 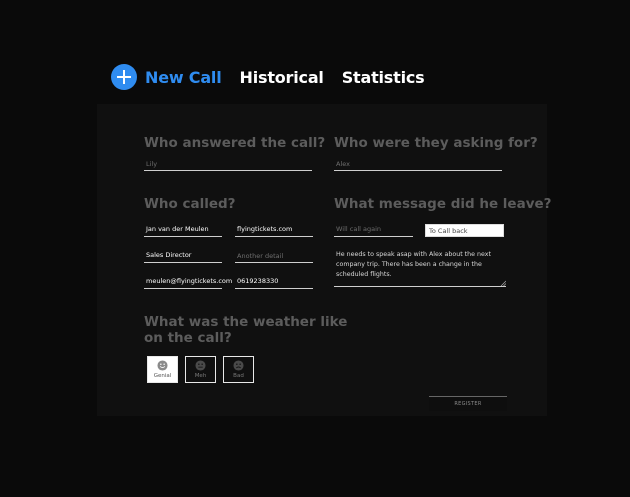 What do you see at coordinates (188, 283) in the screenshot?
I see `caller-email-field: meulen@flyingtickets.com` at bounding box center [188, 283].